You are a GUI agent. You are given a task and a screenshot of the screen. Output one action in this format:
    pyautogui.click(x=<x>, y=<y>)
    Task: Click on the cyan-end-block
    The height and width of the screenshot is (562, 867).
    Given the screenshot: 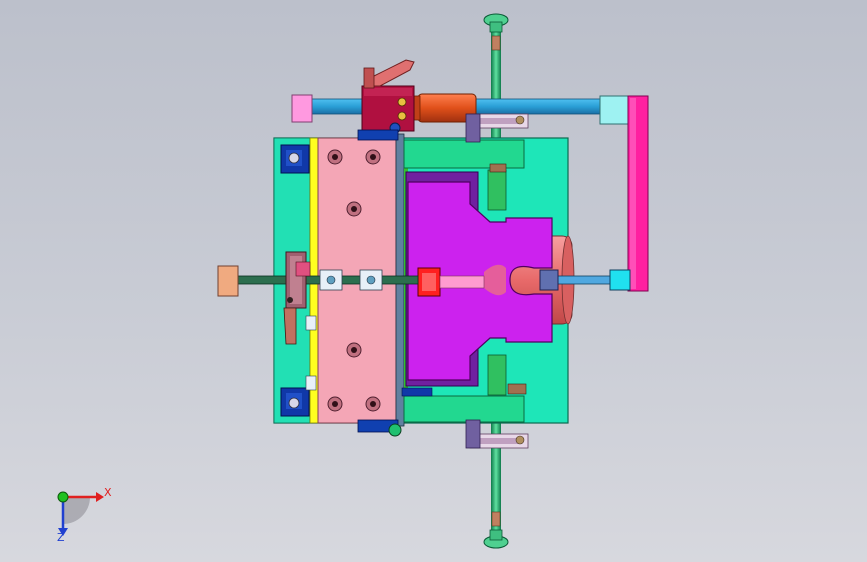 What is the action you would take?
    pyautogui.click(x=620, y=280)
    